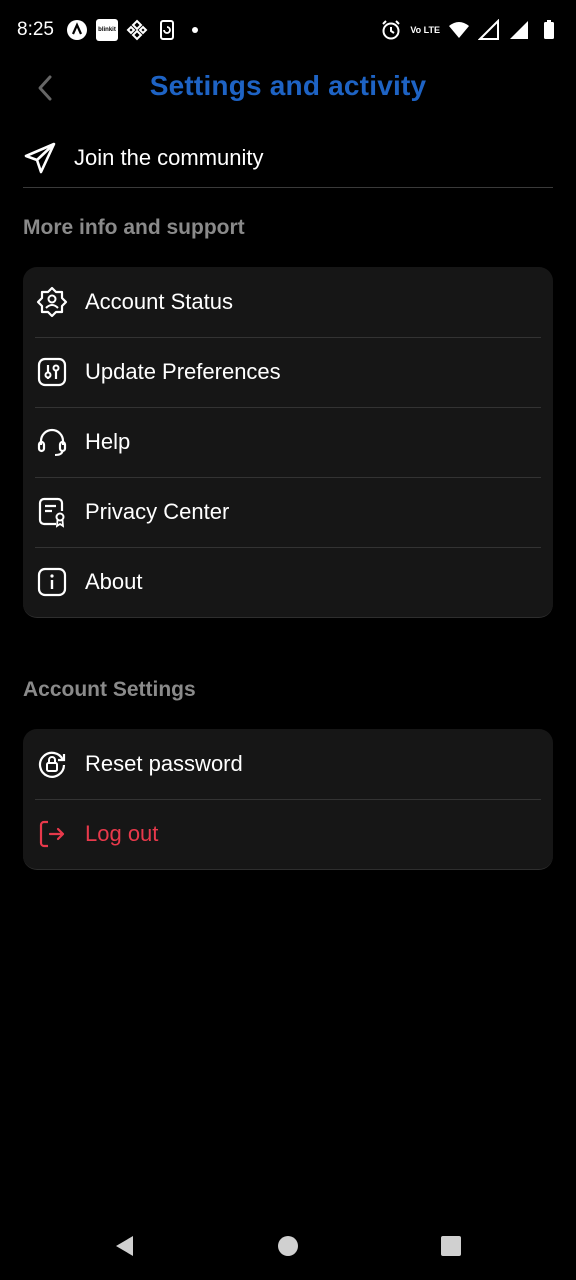  I want to click on about-item: About, so click(288, 582).